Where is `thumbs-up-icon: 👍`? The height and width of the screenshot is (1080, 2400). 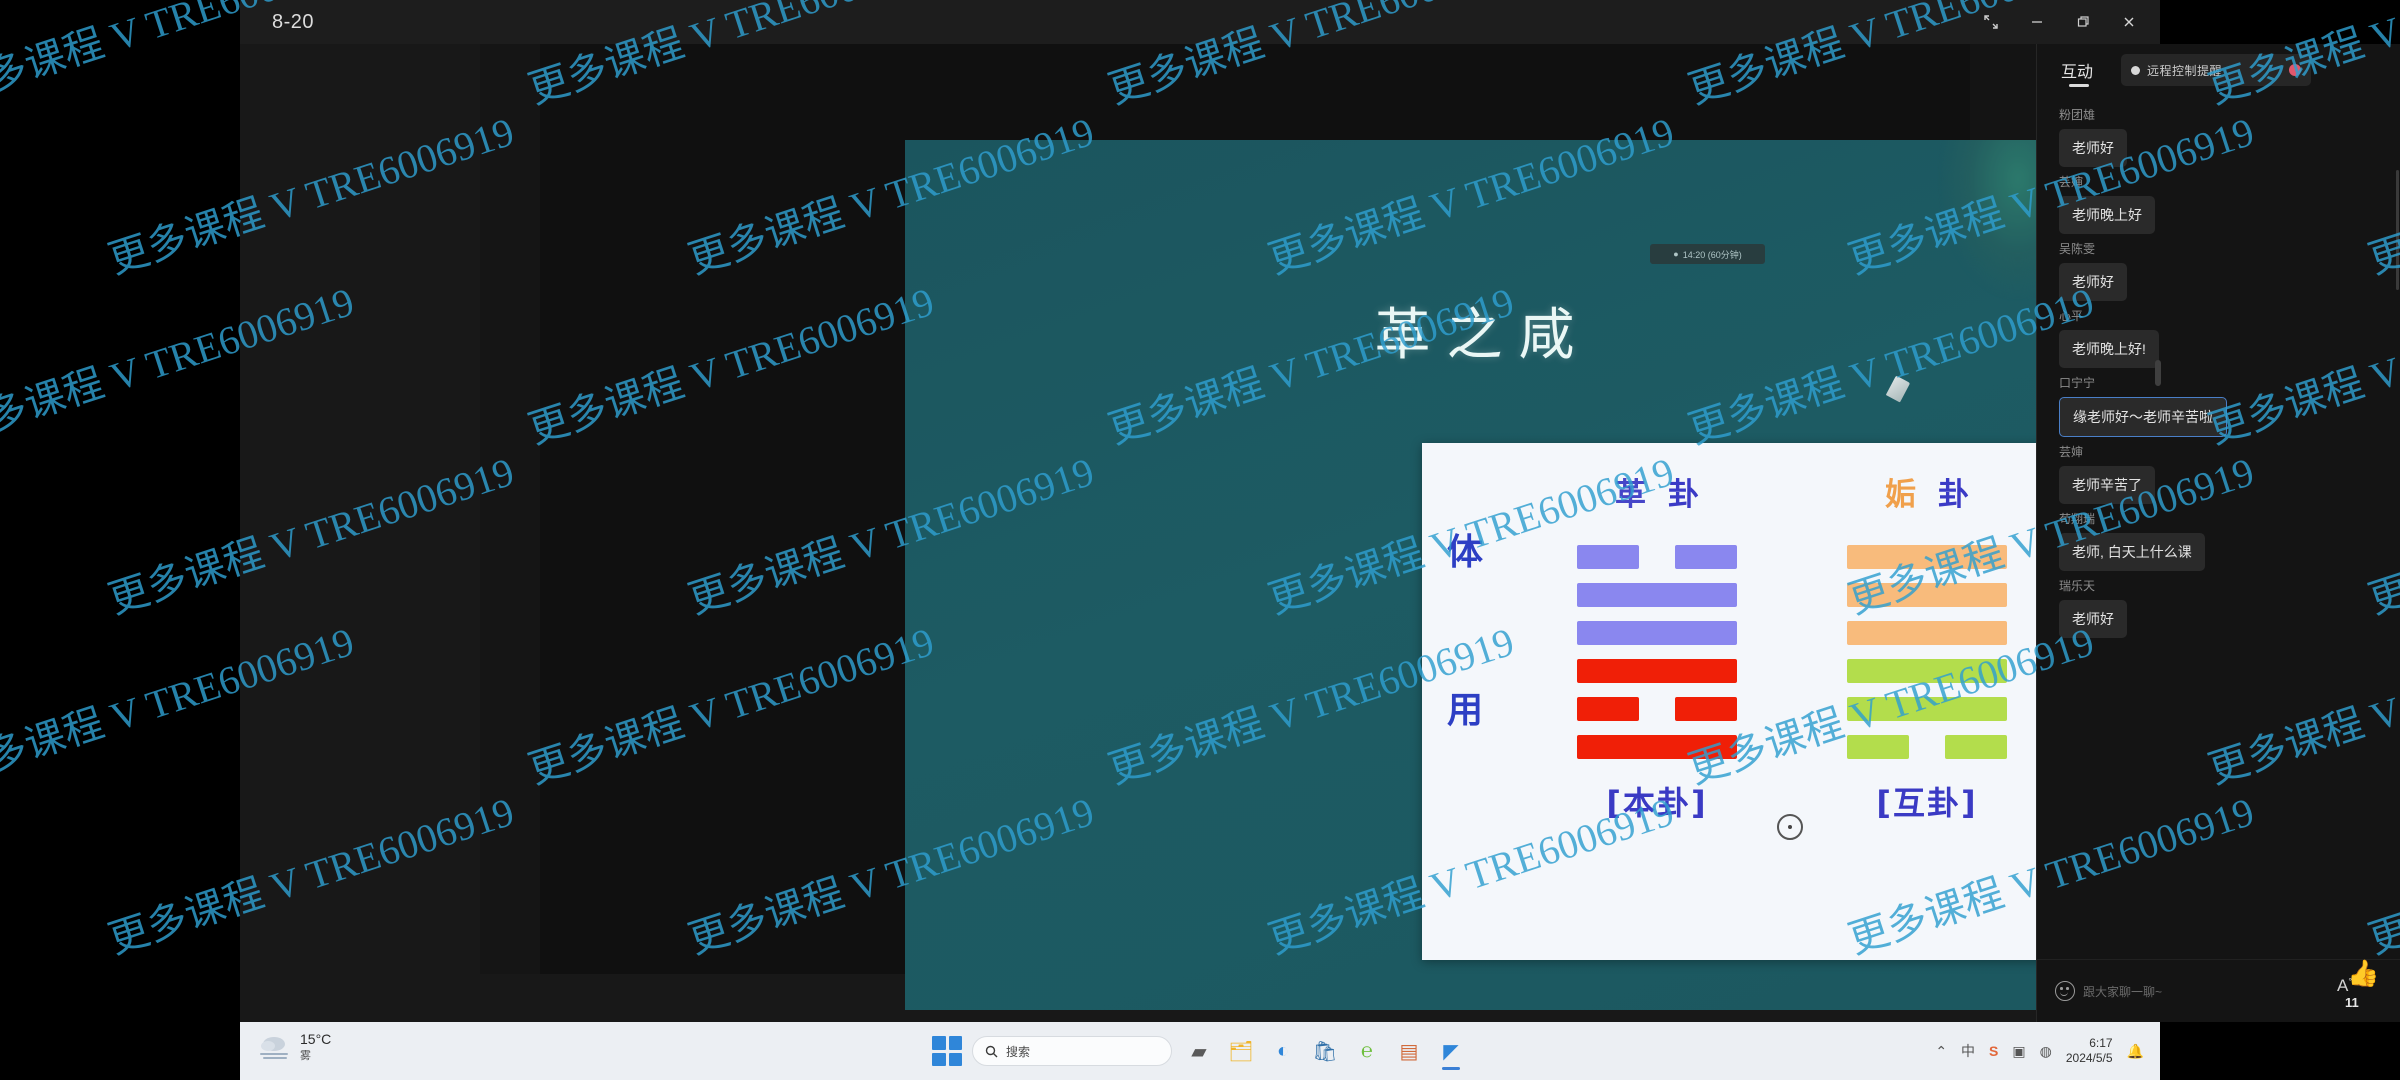
thumbs-up-icon: 👍 is located at coordinates (2363, 973).